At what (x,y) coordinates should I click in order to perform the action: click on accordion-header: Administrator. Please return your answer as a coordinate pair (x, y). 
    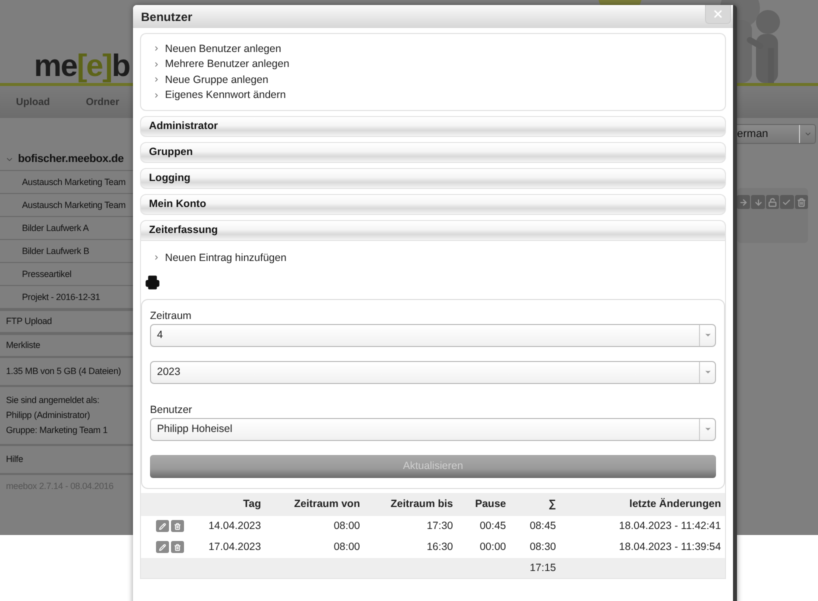
    Looking at the image, I should click on (433, 126).